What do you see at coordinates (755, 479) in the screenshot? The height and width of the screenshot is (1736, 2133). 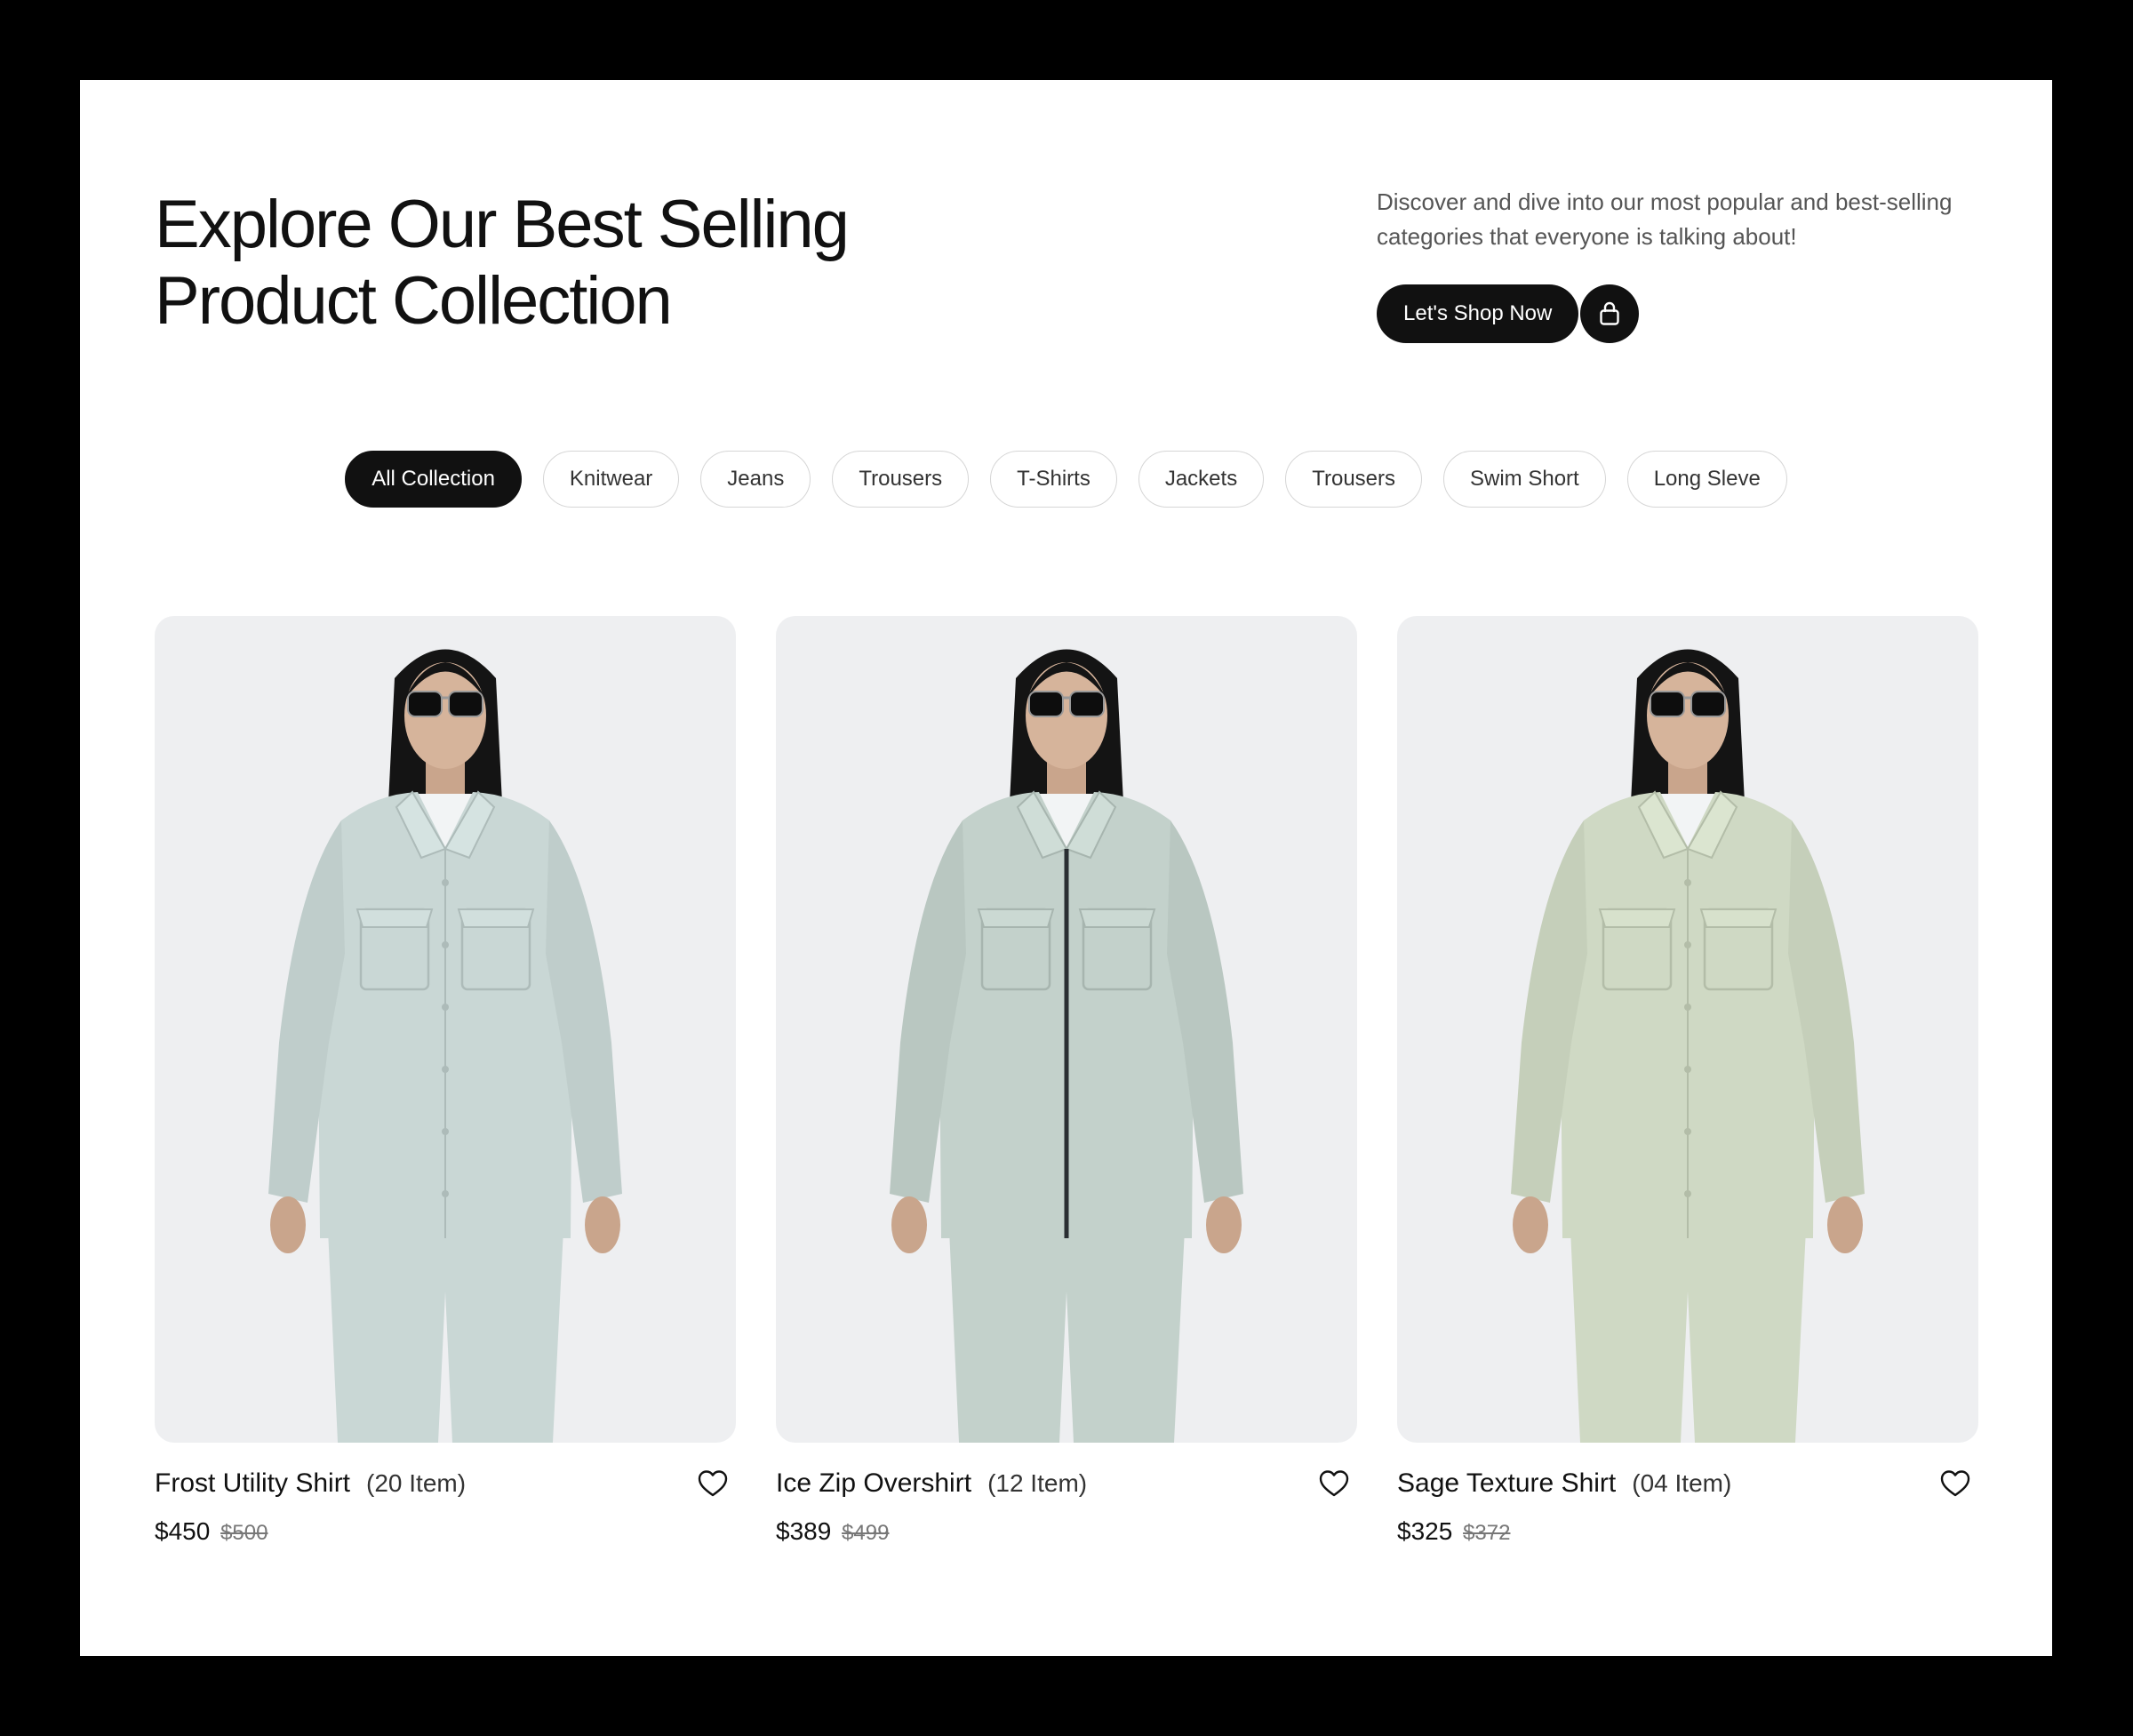 I see `filter-chip: Jeans` at bounding box center [755, 479].